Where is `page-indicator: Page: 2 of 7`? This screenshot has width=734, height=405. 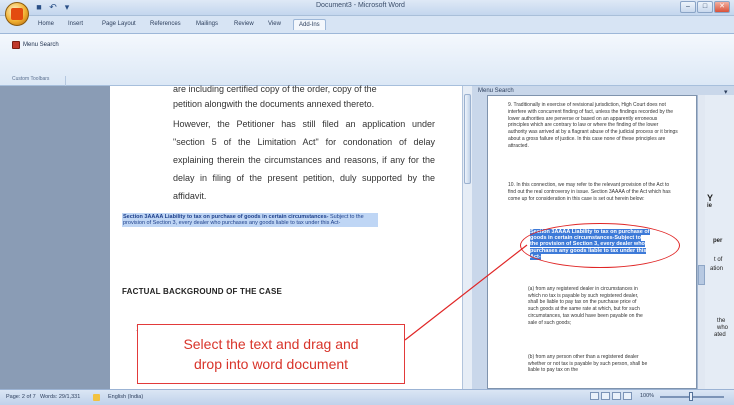 page-indicator: Page: 2 of 7 is located at coordinates (21, 397).